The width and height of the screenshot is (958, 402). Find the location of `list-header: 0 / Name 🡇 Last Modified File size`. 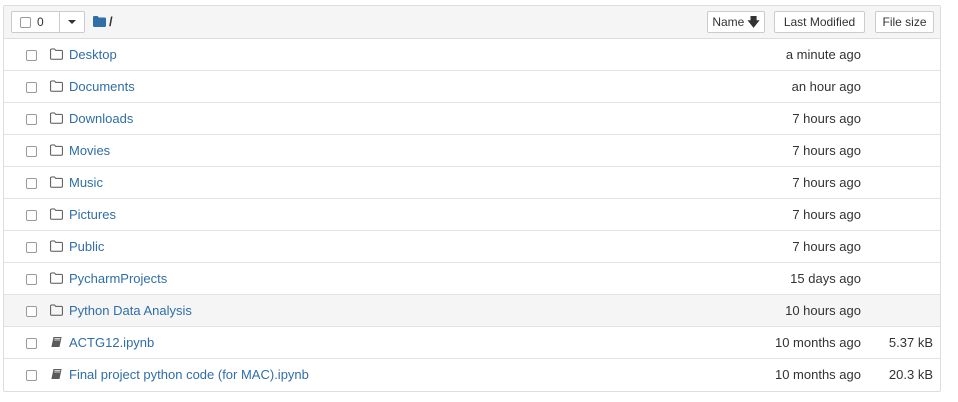

list-header: 0 / Name 🡇 Last Modified File size is located at coordinates (472, 22).